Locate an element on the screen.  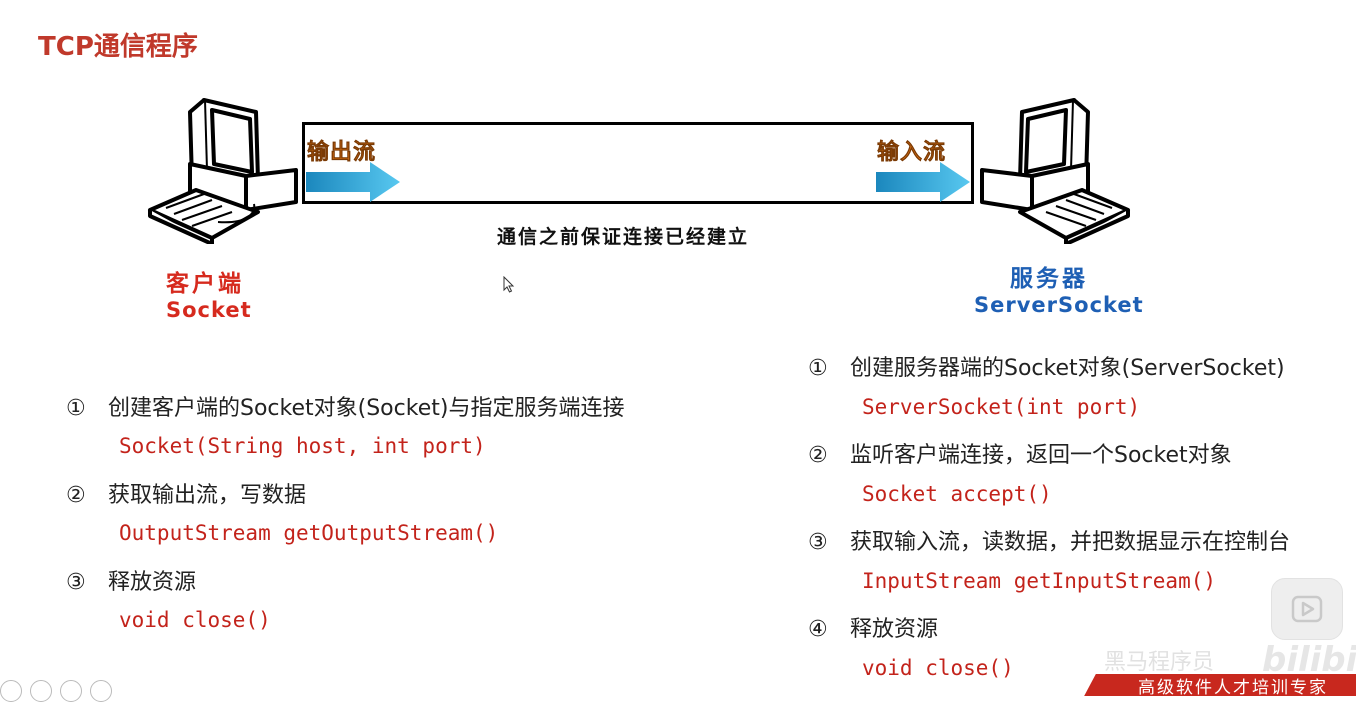
server-step-4-code: void close() is located at coordinates (938, 668).